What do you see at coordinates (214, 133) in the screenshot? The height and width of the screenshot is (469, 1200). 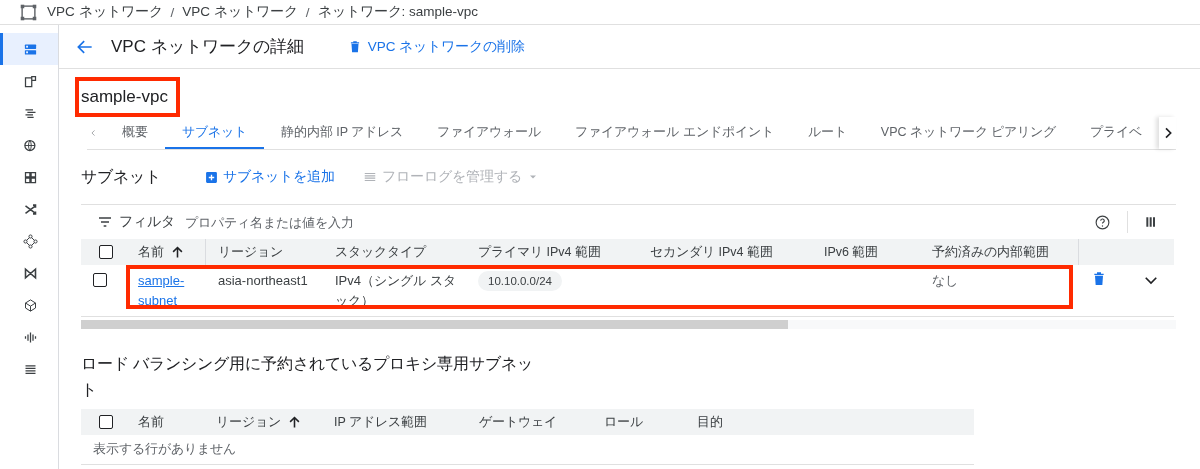 I see `tab: サブネット` at bounding box center [214, 133].